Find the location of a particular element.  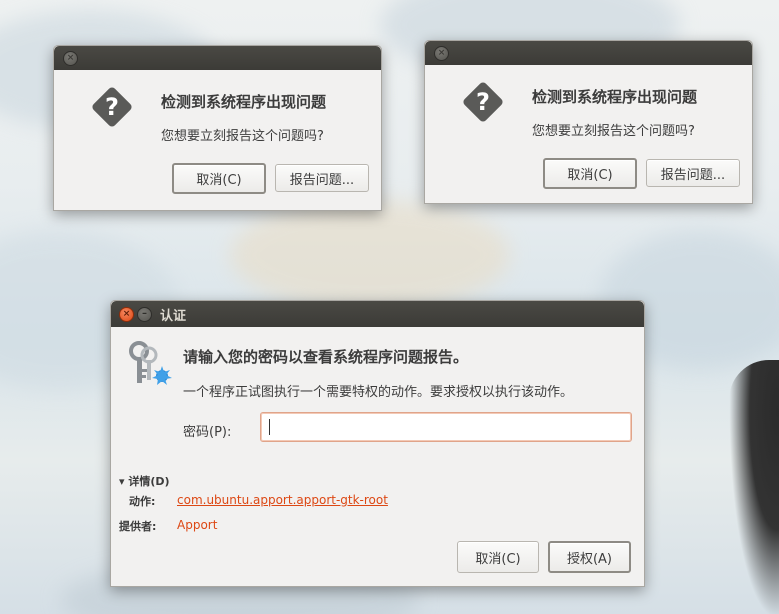

password-input is located at coordinates (446, 427).